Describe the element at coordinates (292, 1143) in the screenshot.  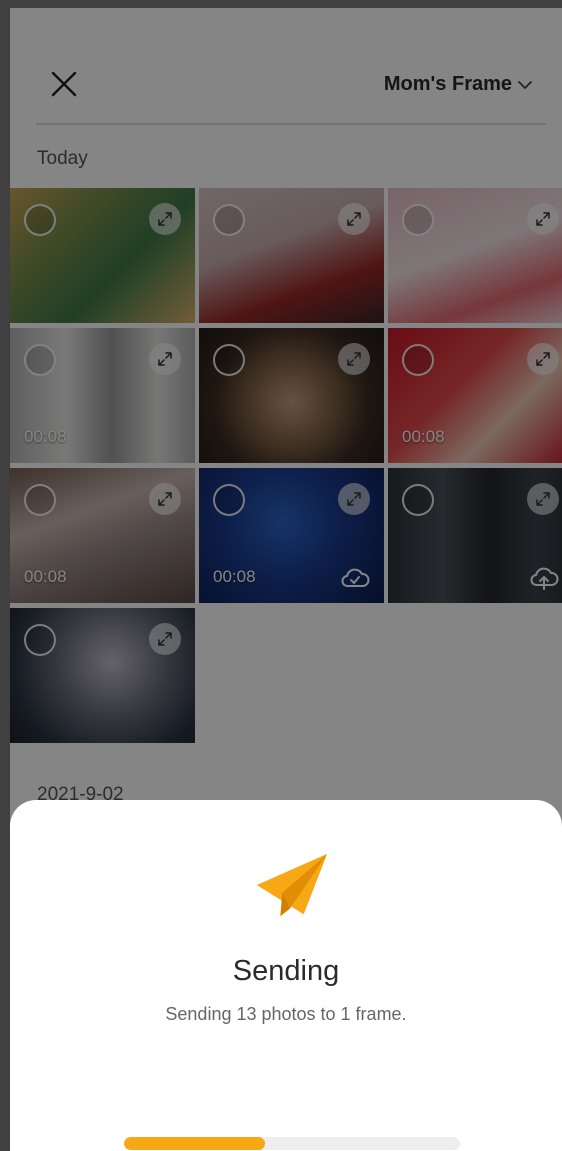
I see `sending-progress-bar` at that location.